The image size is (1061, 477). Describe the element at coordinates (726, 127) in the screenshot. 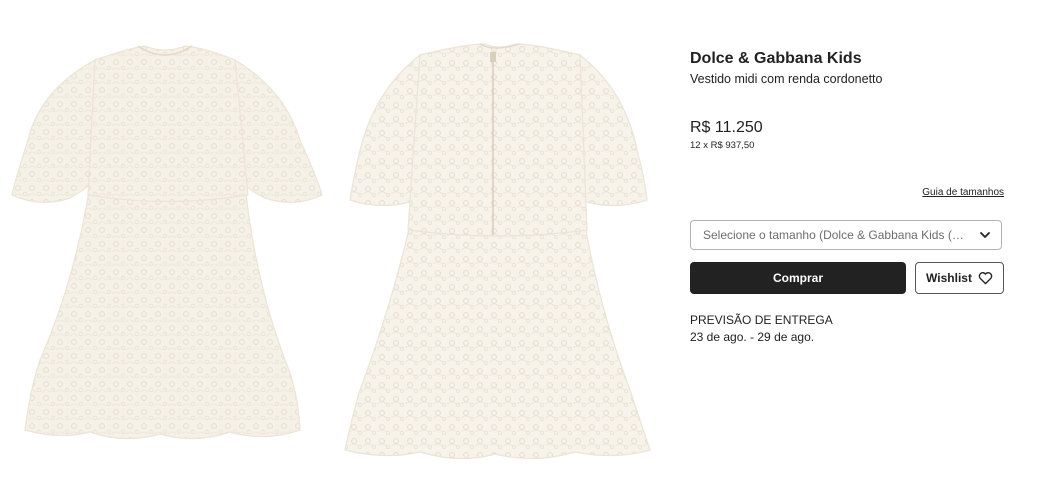

I see `product-price: R$ 11.250` at that location.